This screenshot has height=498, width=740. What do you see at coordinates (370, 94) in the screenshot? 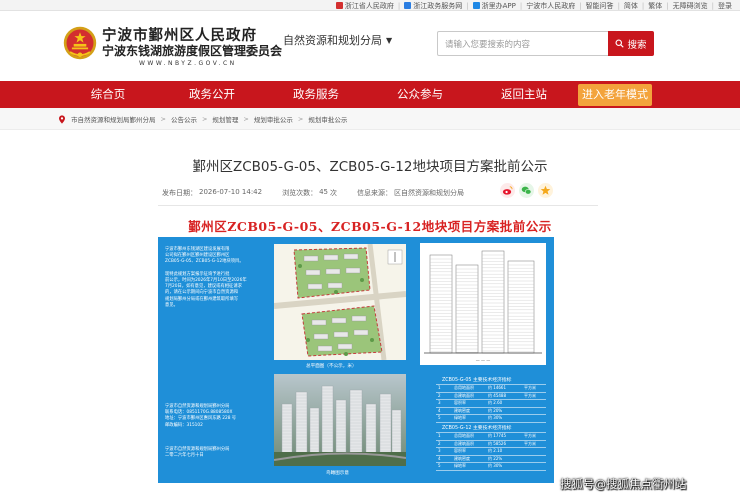
I see `main-nav: 综合页 政务公开 政务服务 公众参与 返回主站 进入老年模式` at bounding box center [370, 94].